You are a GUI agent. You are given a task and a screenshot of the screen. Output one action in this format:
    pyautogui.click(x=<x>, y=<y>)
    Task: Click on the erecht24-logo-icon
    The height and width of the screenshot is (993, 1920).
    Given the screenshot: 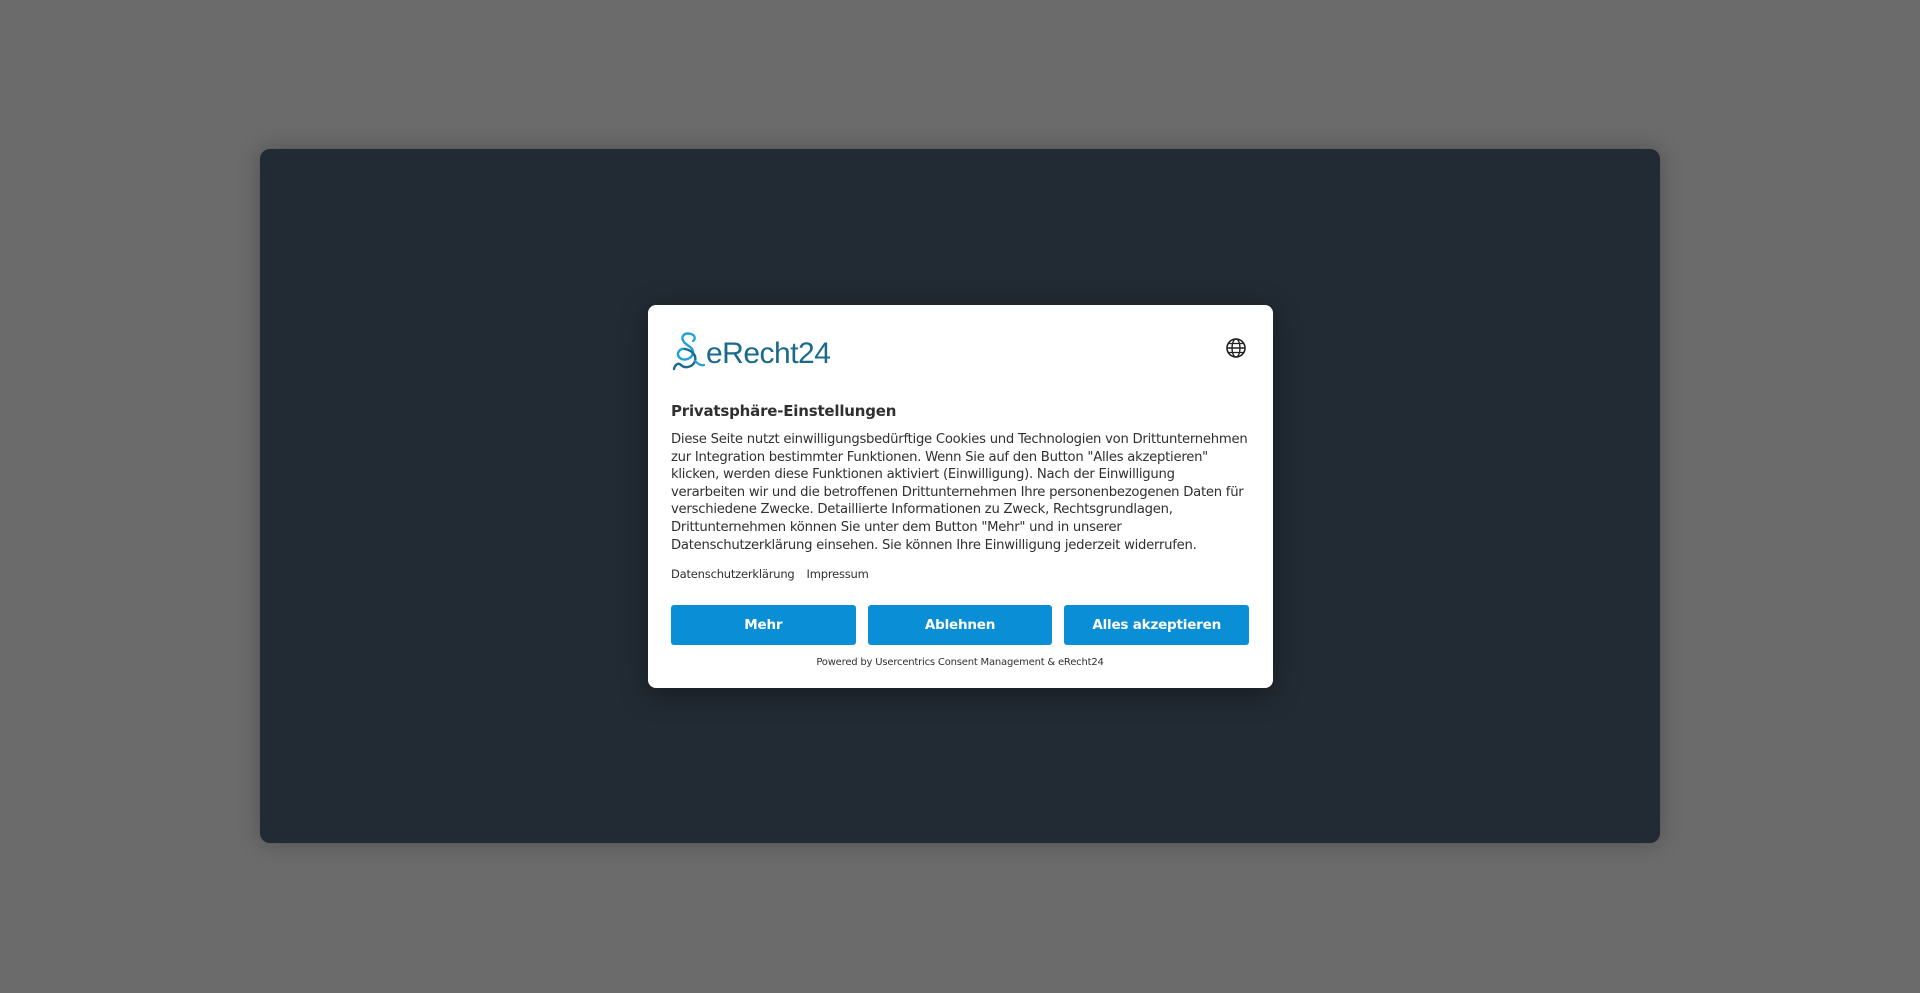 What is the action you would take?
    pyautogui.click(x=688, y=351)
    